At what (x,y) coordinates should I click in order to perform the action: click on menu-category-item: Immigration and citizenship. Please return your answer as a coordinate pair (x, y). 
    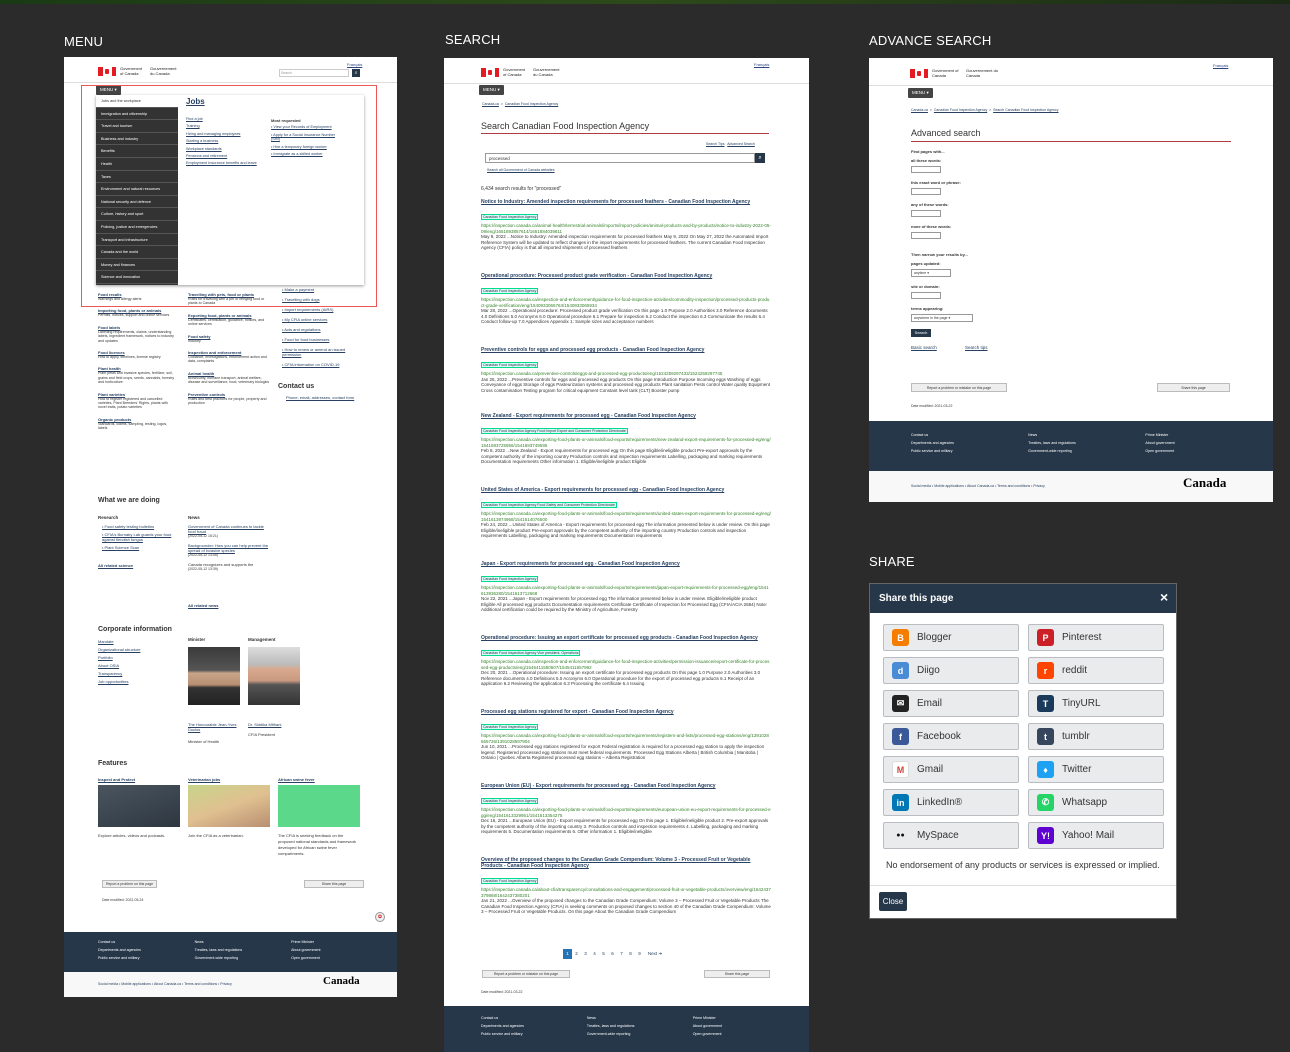
    Looking at the image, I should click on (137, 114).